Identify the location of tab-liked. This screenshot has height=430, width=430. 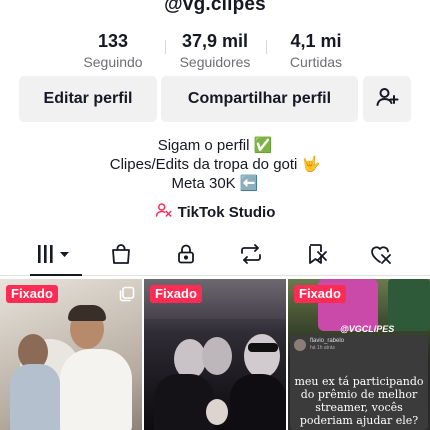
(381, 256).